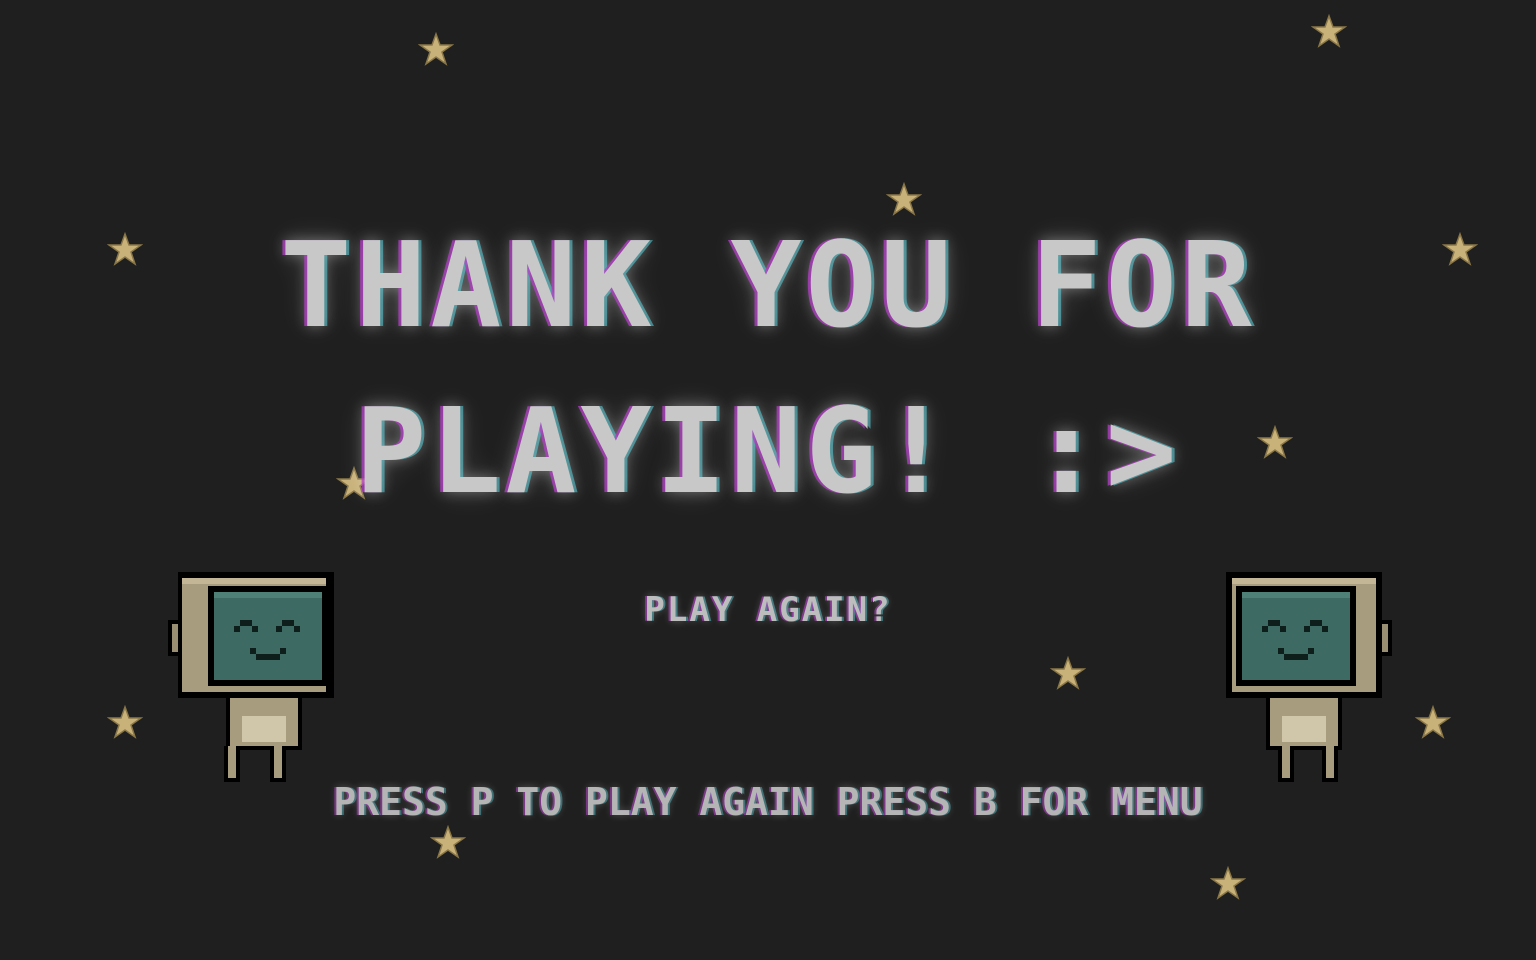 Image resolution: width=1536 pixels, height=960 pixels. What do you see at coordinates (768, 451) in the screenshot?
I see `title-line-2: PLAYING! :>` at bounding box center [768, 451].